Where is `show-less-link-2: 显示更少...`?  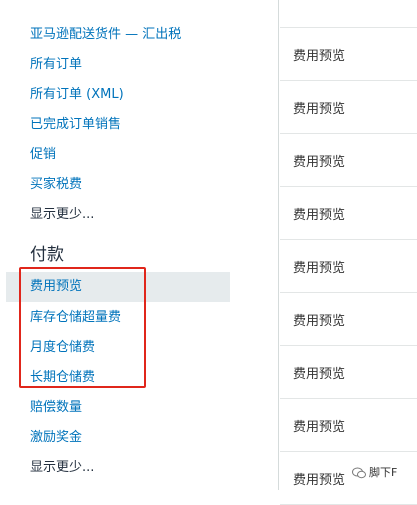
show-less-link-2: 显示更少... is located at coordinates (62, 468).